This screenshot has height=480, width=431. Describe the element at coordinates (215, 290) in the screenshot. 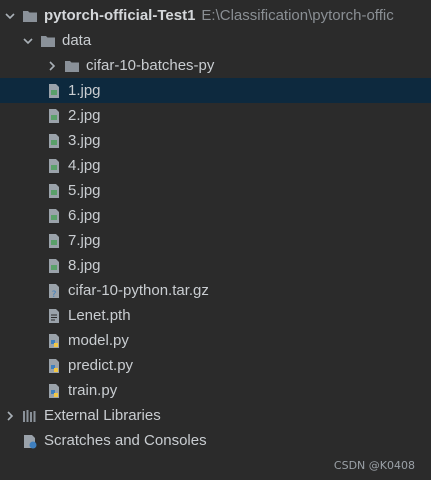

I see `tree-node-file-tar-gz: ? cifar-10-python.tar.gz` at that location.